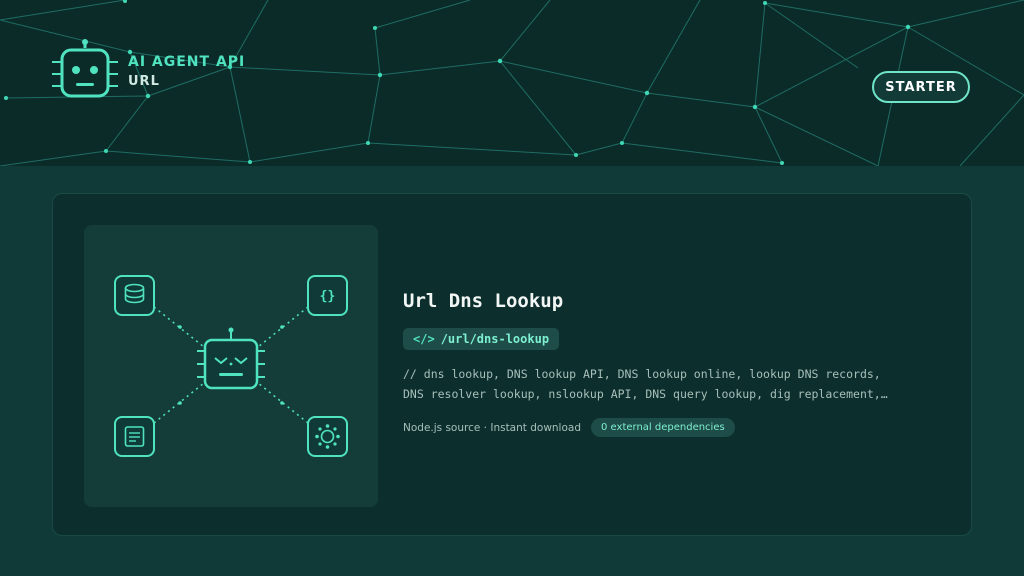 The image size is (1024, 576). I want to click on code-icon: </>, so click(424, 339).